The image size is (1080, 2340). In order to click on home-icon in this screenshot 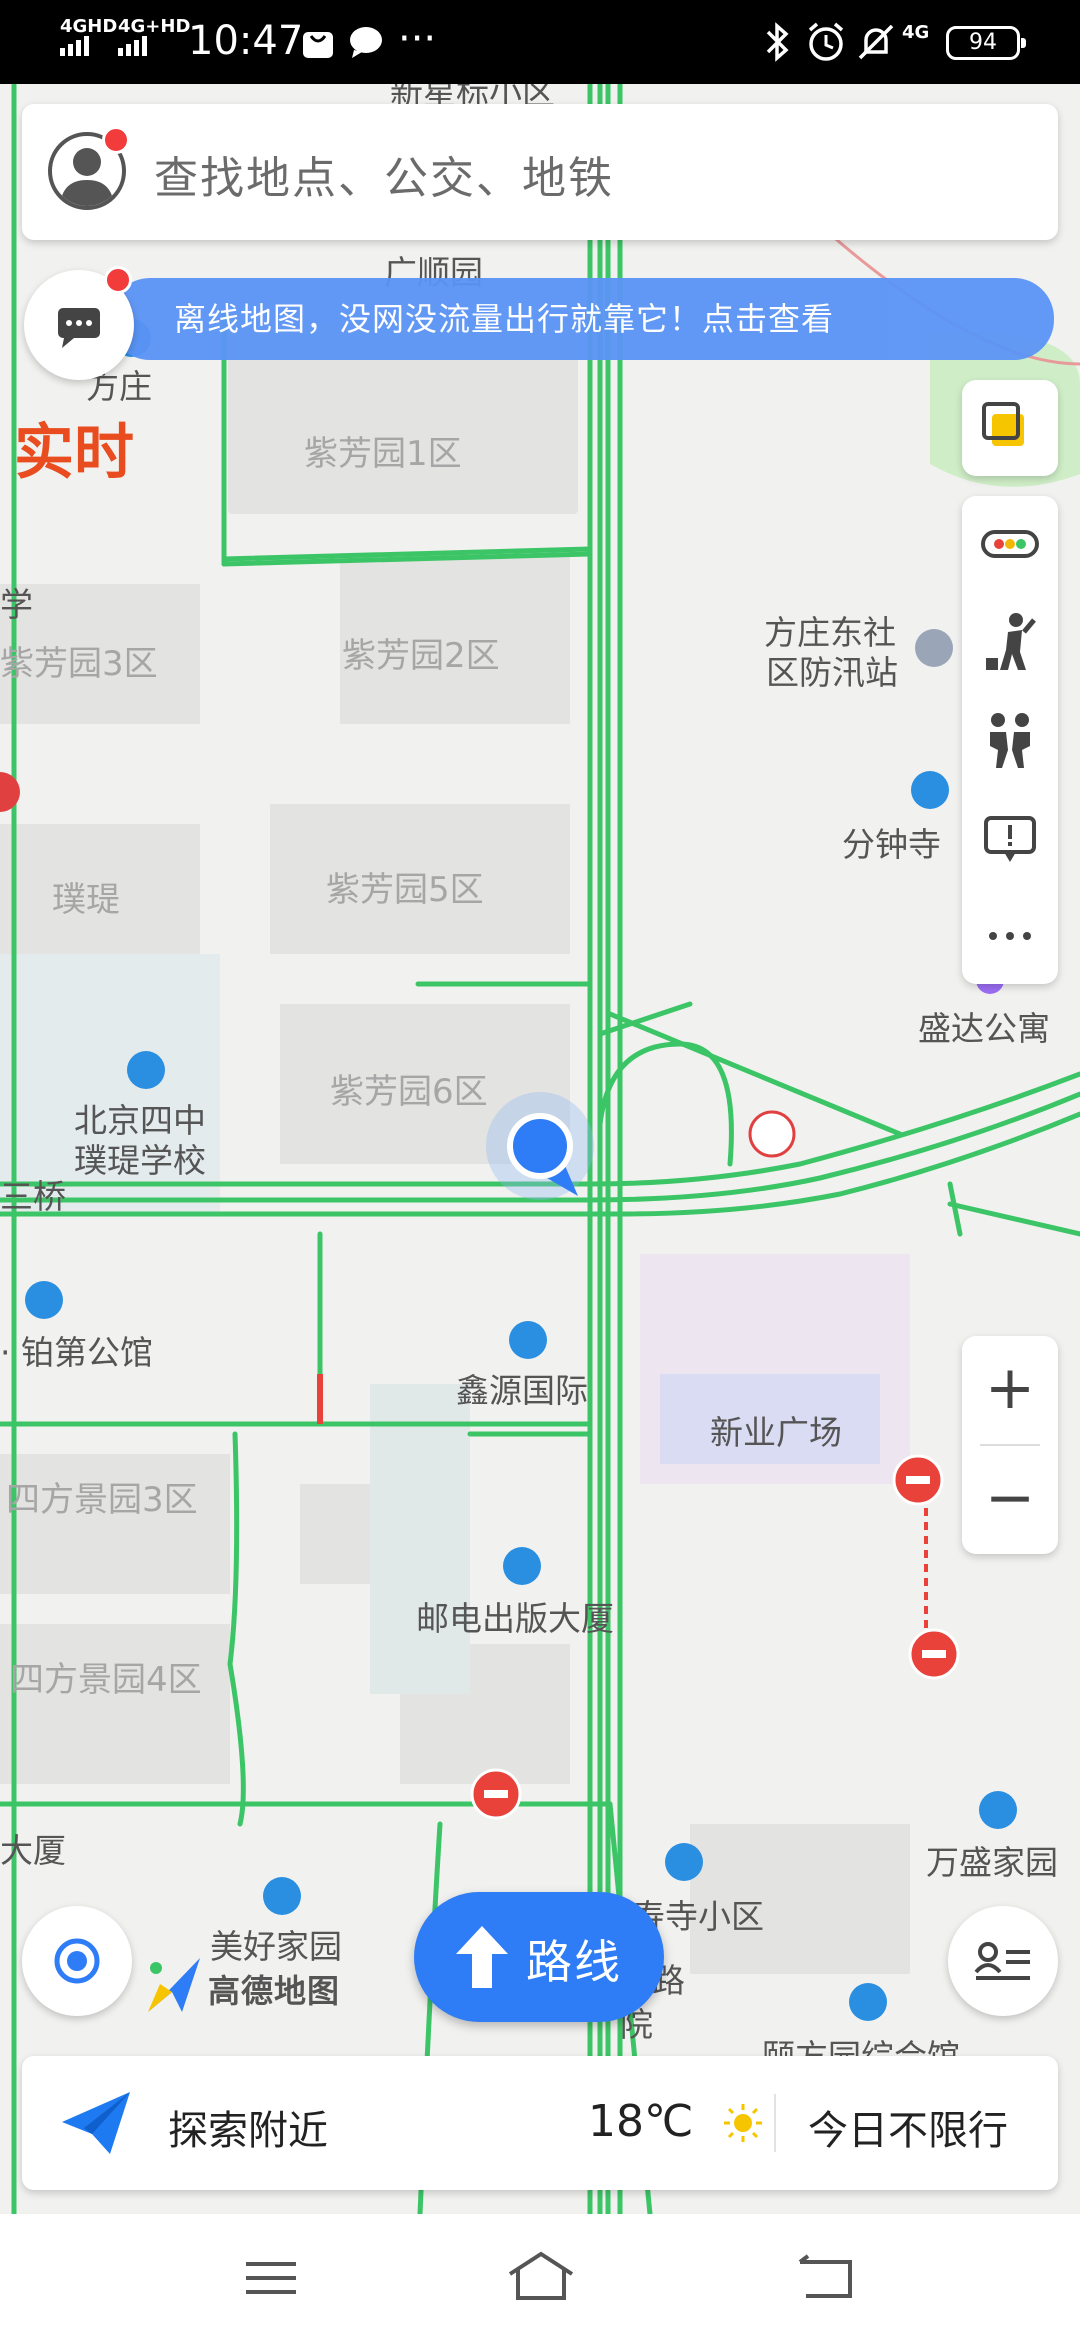, I will do `click(541, 2276)`.